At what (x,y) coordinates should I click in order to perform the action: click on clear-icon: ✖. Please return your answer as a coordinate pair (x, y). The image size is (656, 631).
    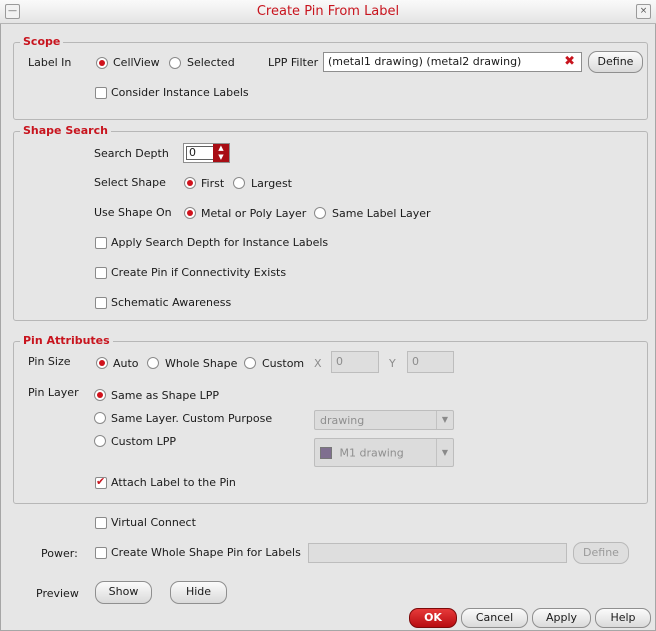
    Looking at the image, I should click on (569, 61).